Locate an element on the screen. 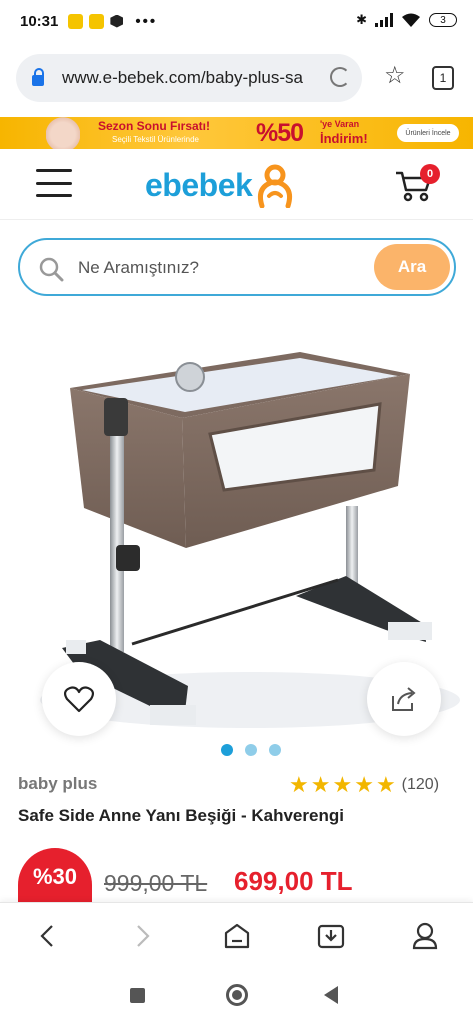  search-button: Ara is located at coordinates (412, 267).